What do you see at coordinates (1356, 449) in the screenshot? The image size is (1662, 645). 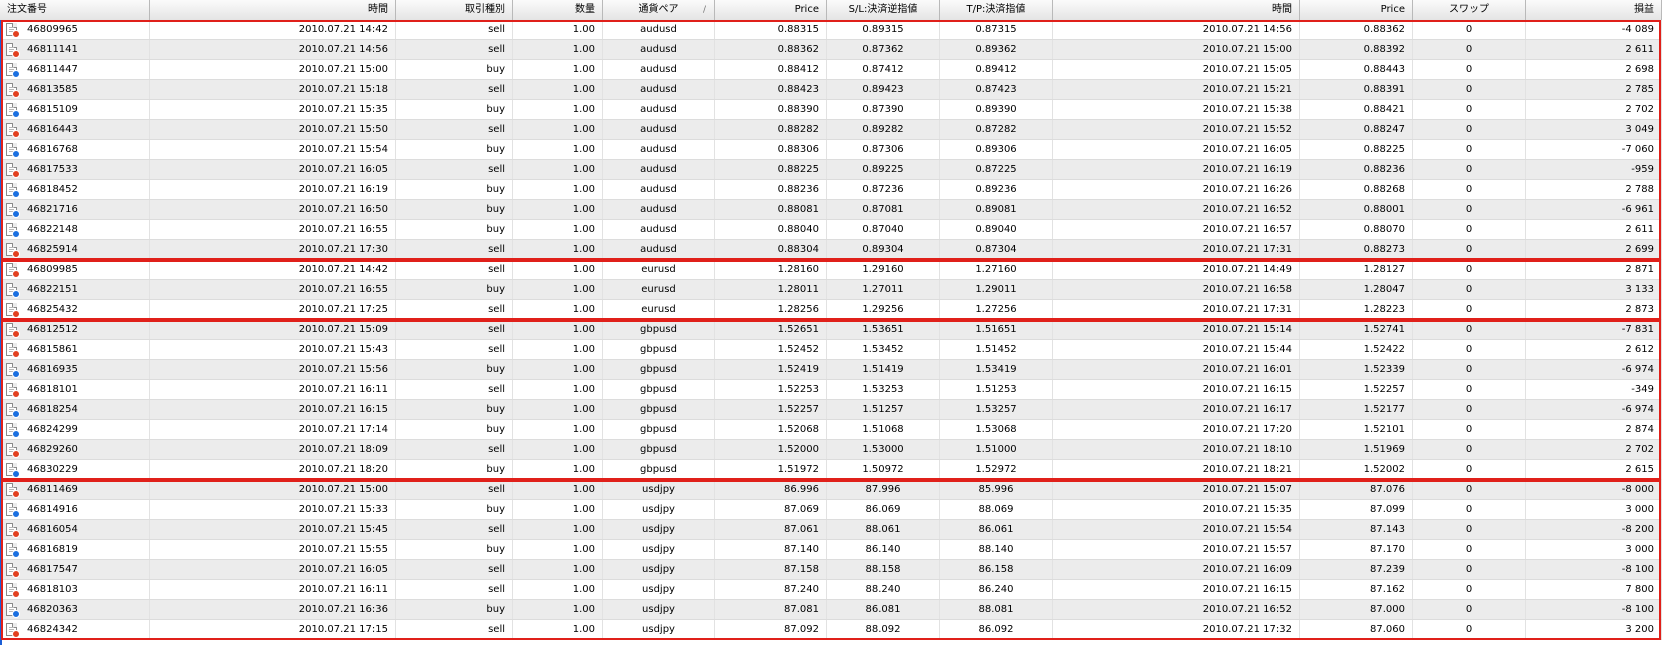 I see `cell-cprice: 1.51969` at bounding box center [1356, 449].